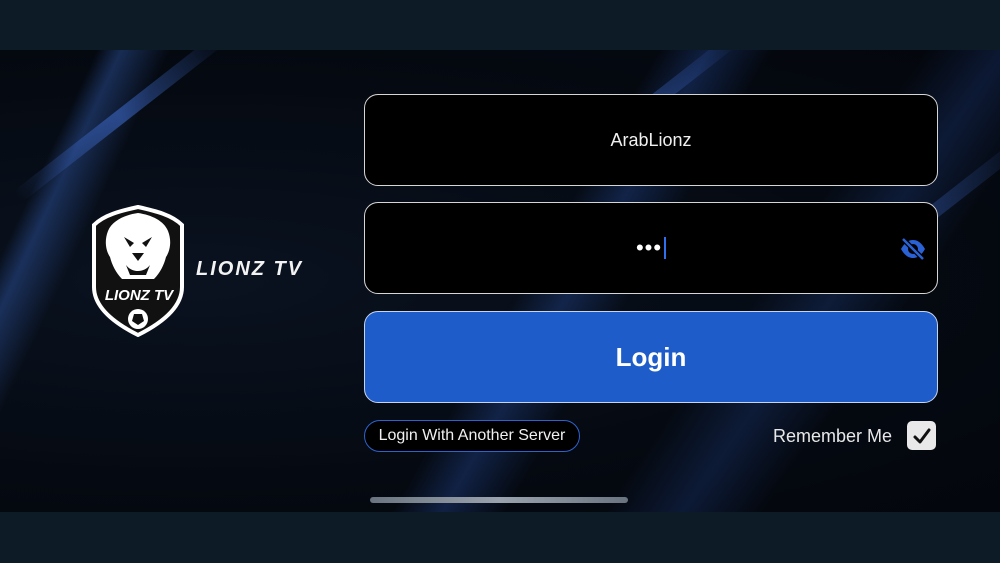 Image resolution: width=1000 pixels, height=563 pixels. Describe the element at coordinates (250, 269) in the screenshot. I see `brand-name: LIONZ TV` at that location.